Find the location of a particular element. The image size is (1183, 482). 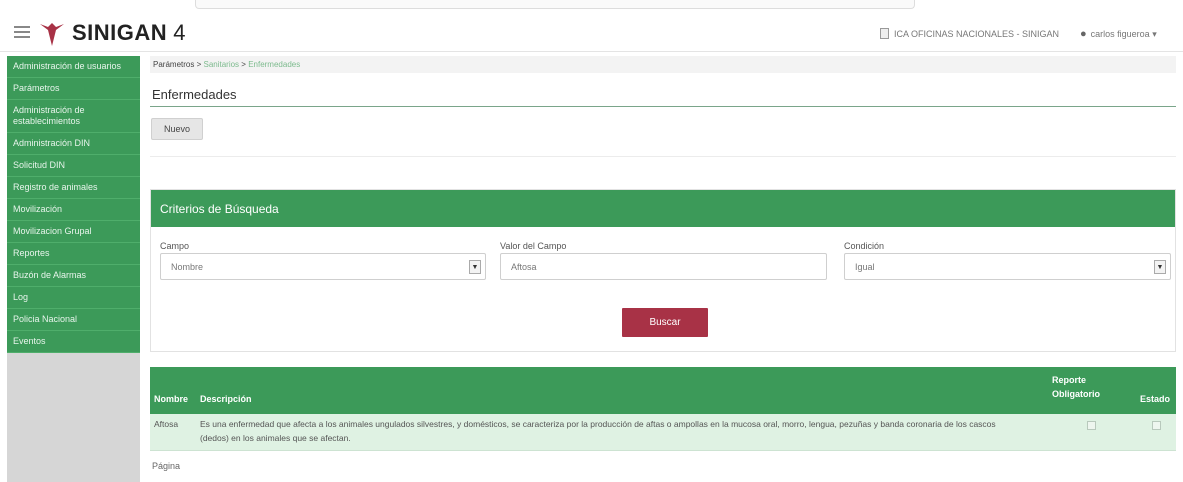

user-label: carlos figueroa ▾ is located at coordinates (1123, 33).